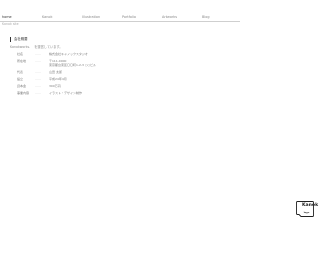 Image resolution: width=336 pixels, height=280 pixels. I want to click on site-subtitle: Kanok site, so click(10, 23).